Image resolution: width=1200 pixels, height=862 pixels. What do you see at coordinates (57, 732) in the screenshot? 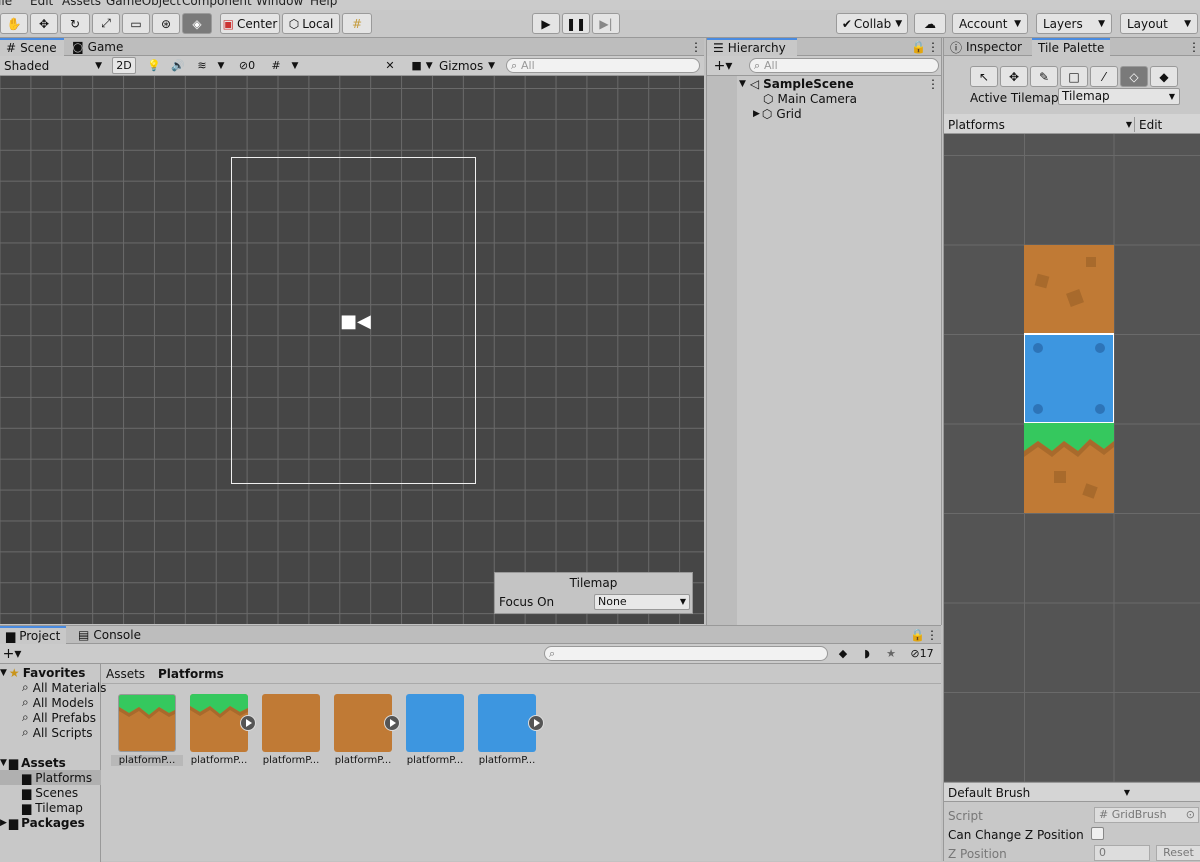
I see `favorite-item: ⌕ All Scripts` at bounding box center [57, 732].